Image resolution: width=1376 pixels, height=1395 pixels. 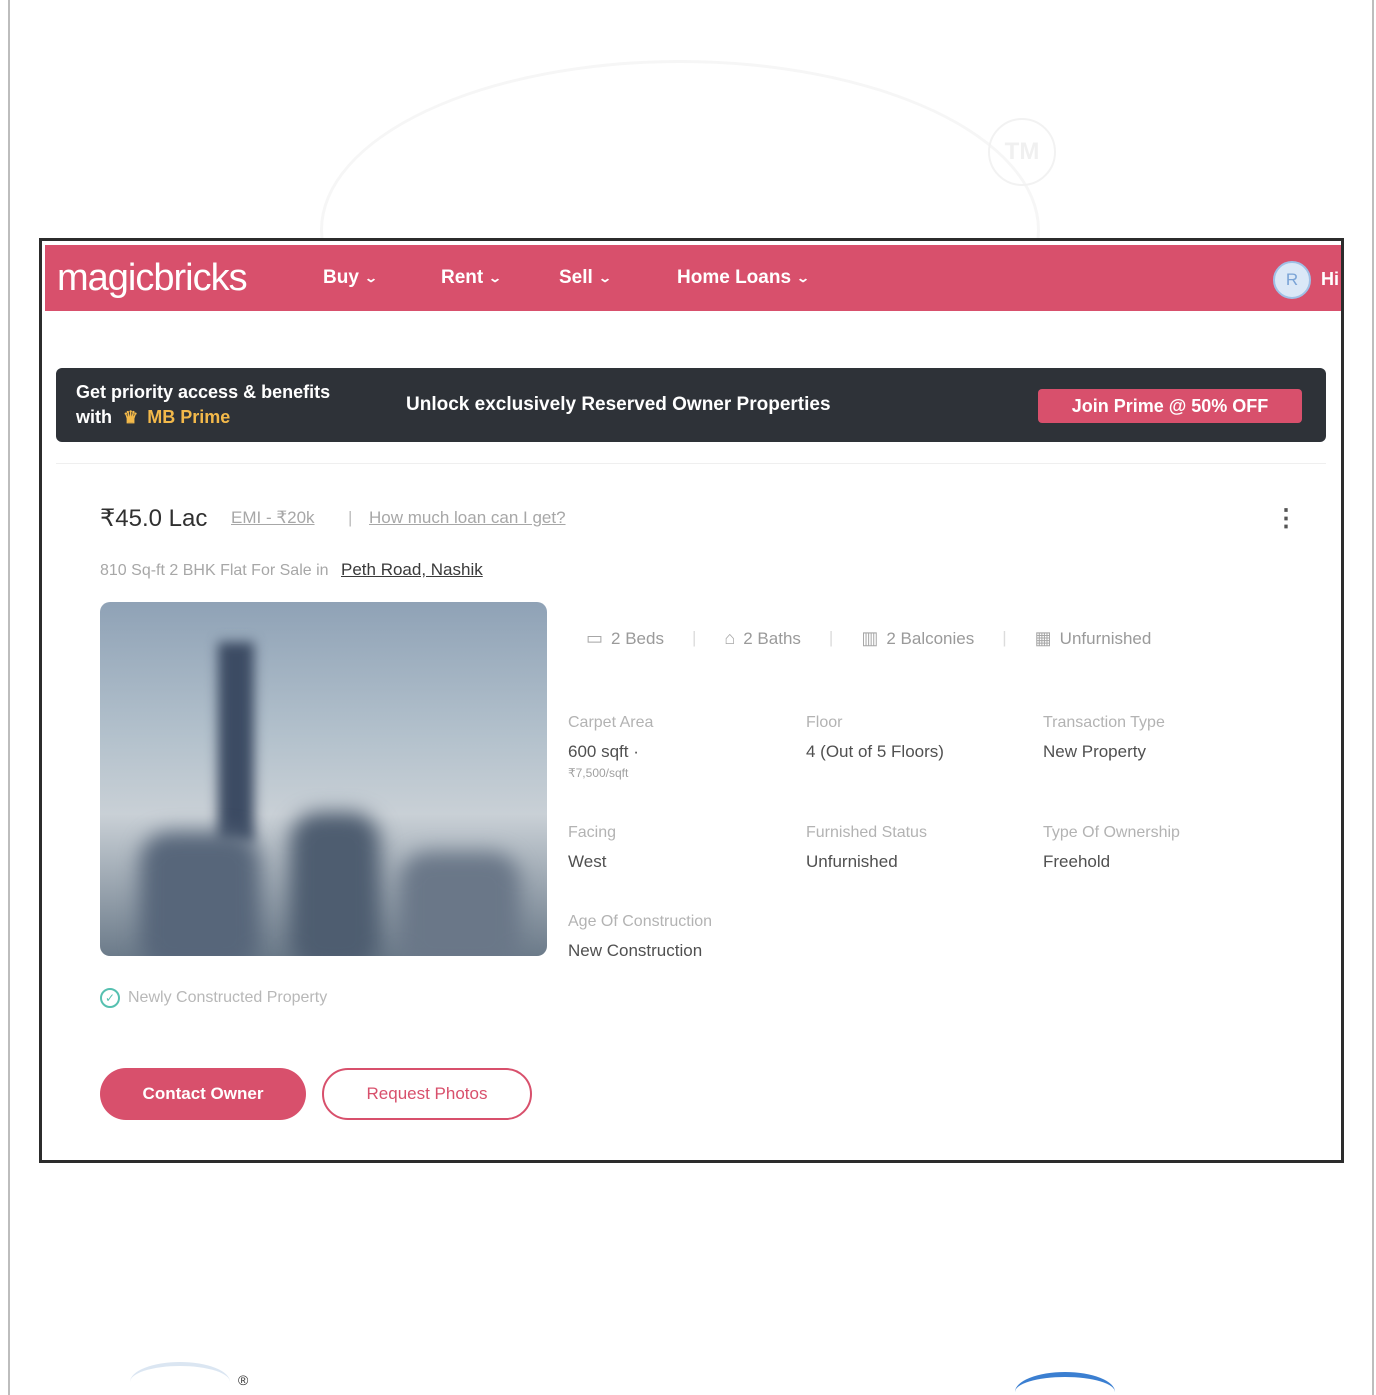 What do you see at coordinates (870, 638) in the screenshot?
I see `balcony-icon: ▥` at bounding box center [870, 638].